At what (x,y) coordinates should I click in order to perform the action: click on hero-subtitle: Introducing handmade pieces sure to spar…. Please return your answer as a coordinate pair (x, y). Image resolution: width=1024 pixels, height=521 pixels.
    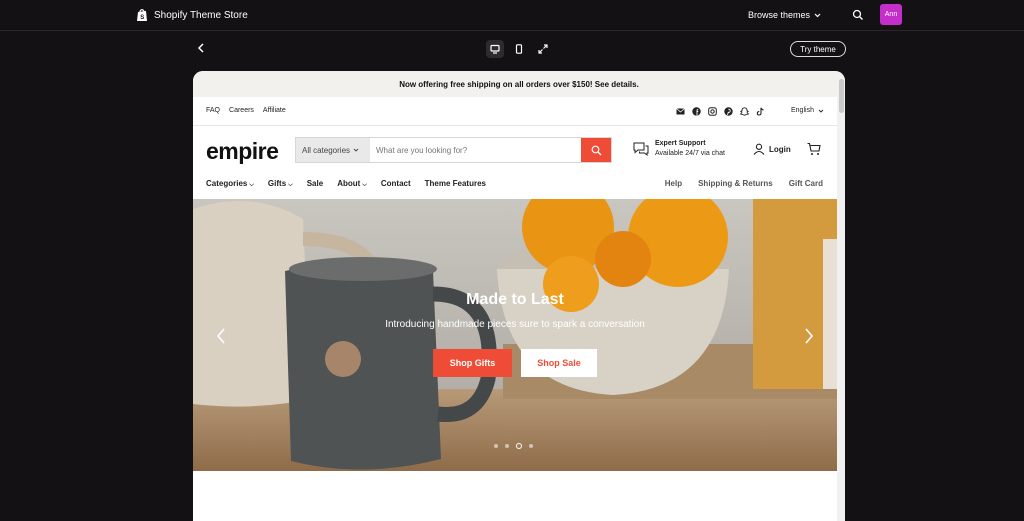
    Looking at the image, I should click on (515, 324).